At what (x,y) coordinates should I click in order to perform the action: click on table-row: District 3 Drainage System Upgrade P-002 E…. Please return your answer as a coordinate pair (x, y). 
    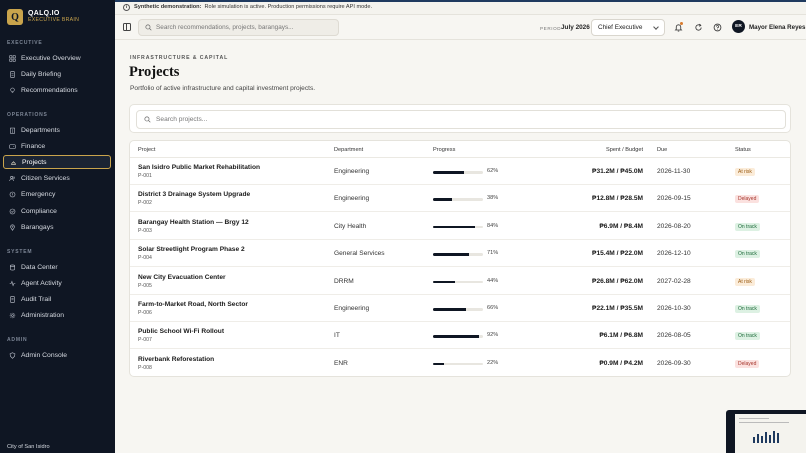
    Looking at the image, I should click on (460, 199).